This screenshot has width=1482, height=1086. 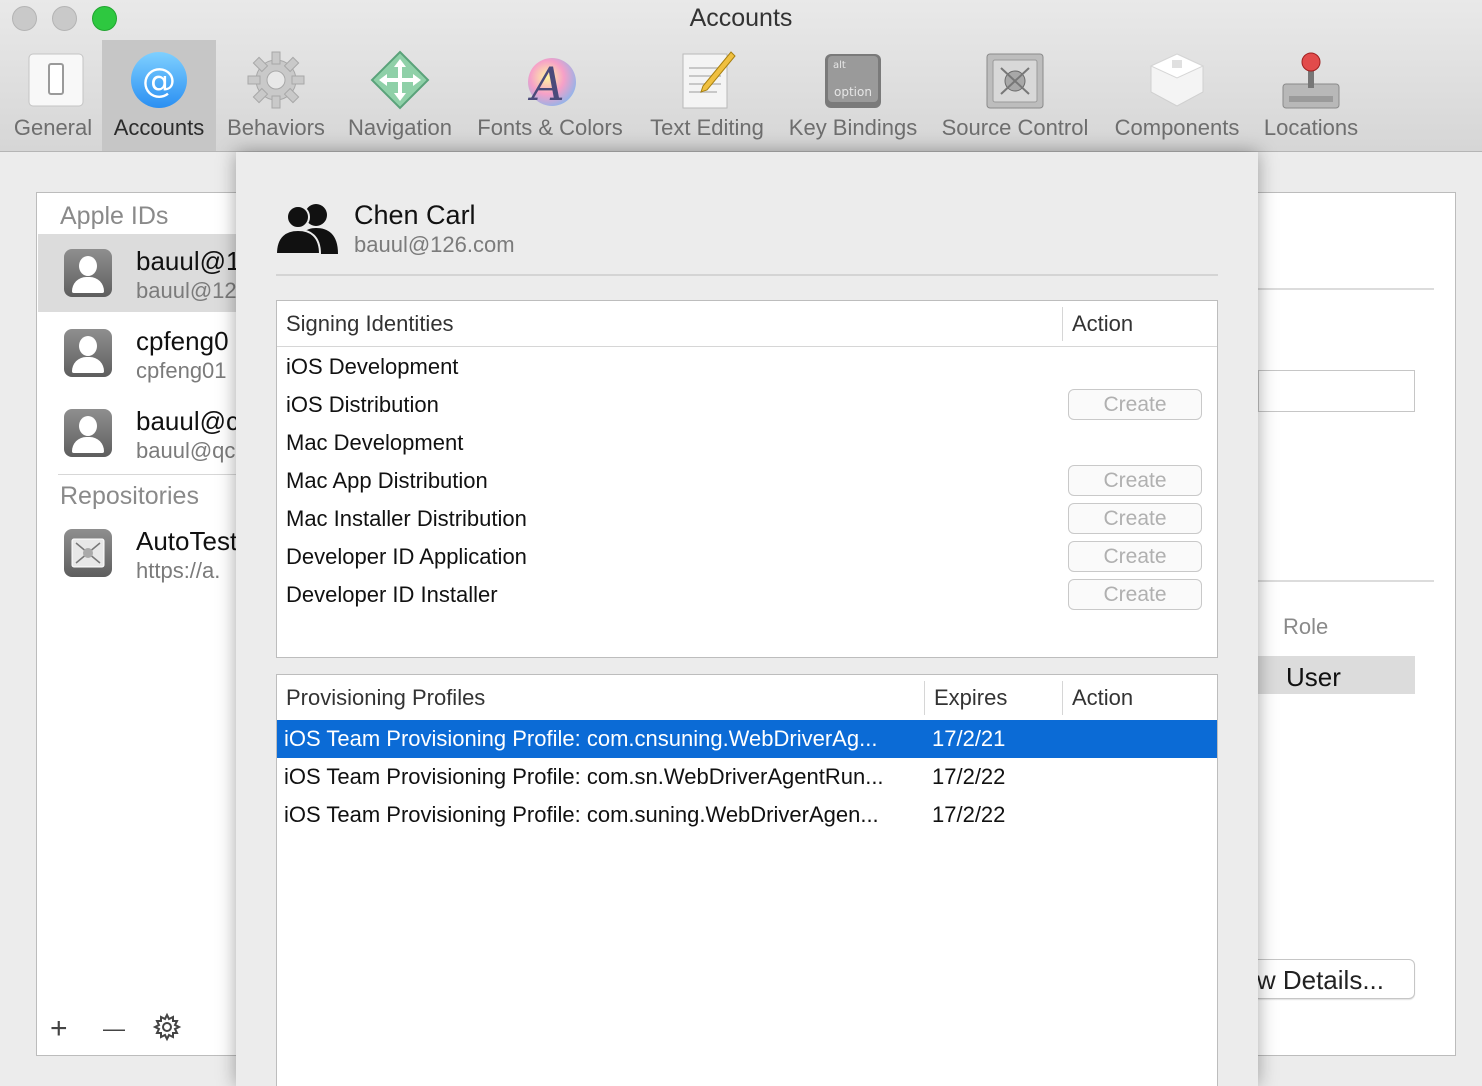 I want to click on tab-source-control: Source Control, so click(x=1015, y=95).